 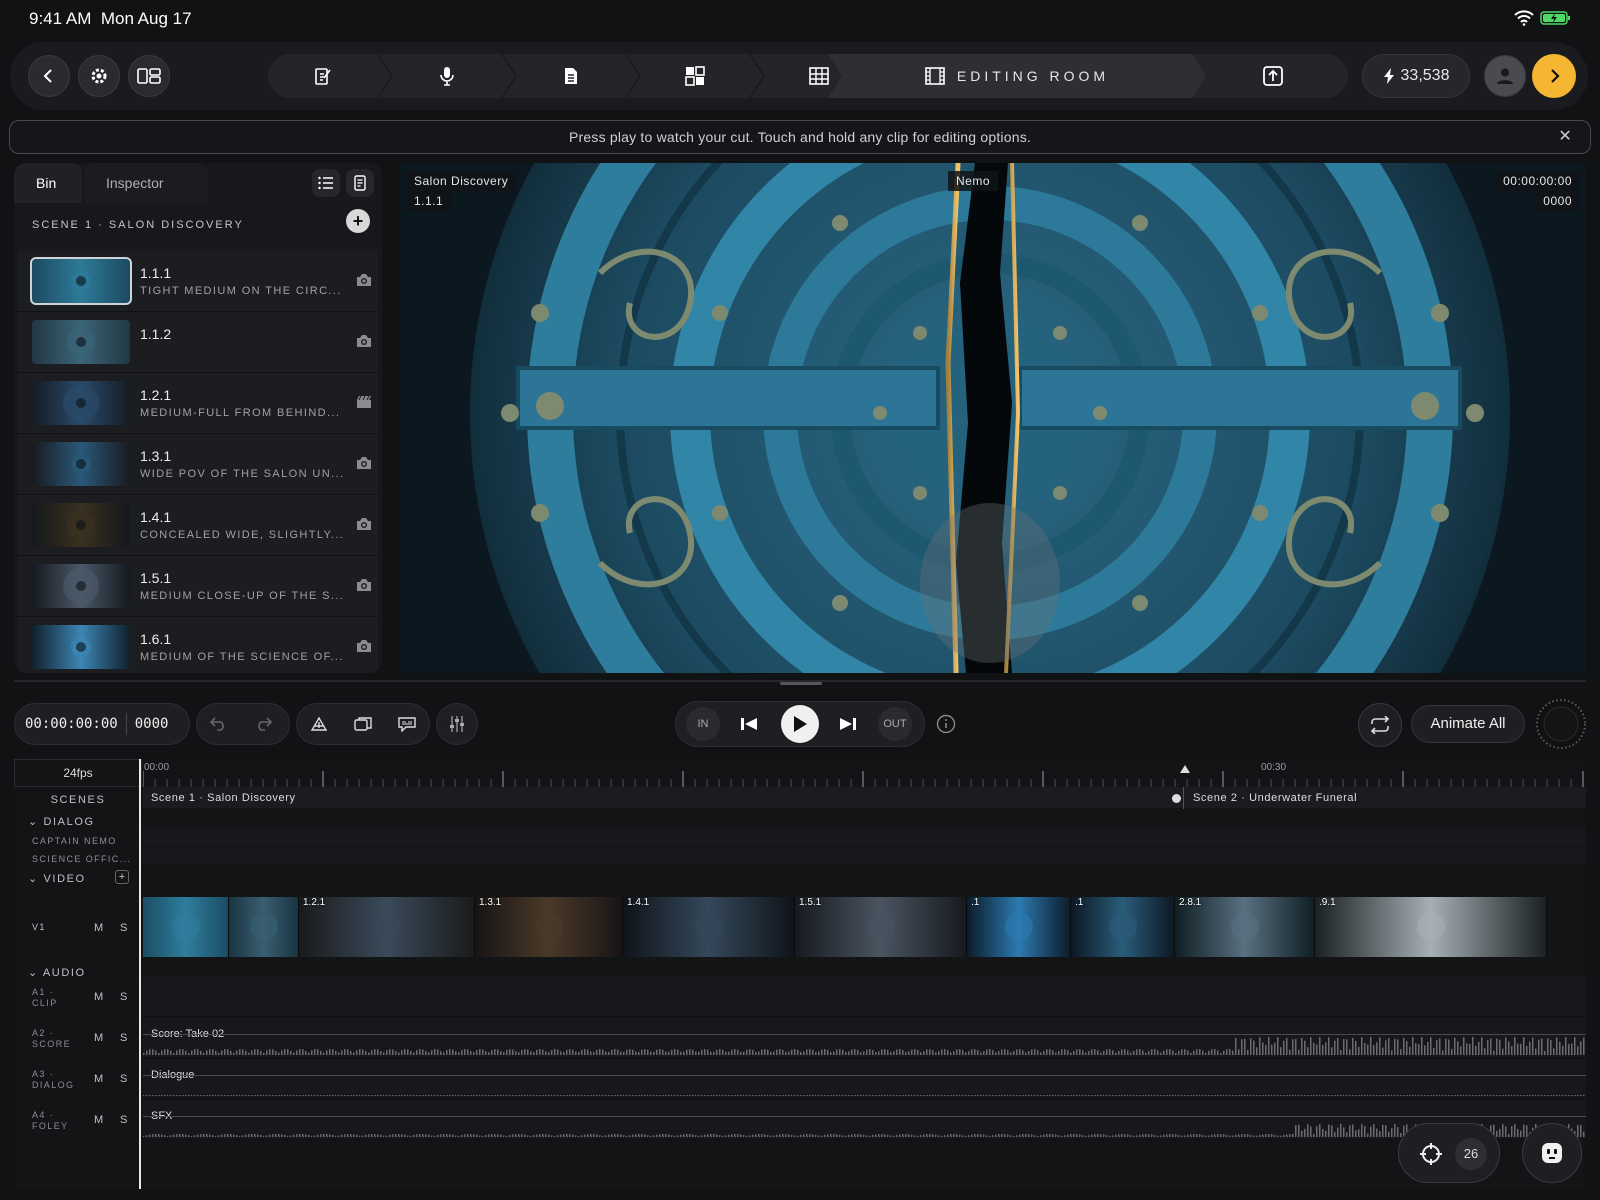 What do you see at coordinates (81, 281) in the screenshot?
I see `shot-thumbnail` at bounding box center [81, 281].